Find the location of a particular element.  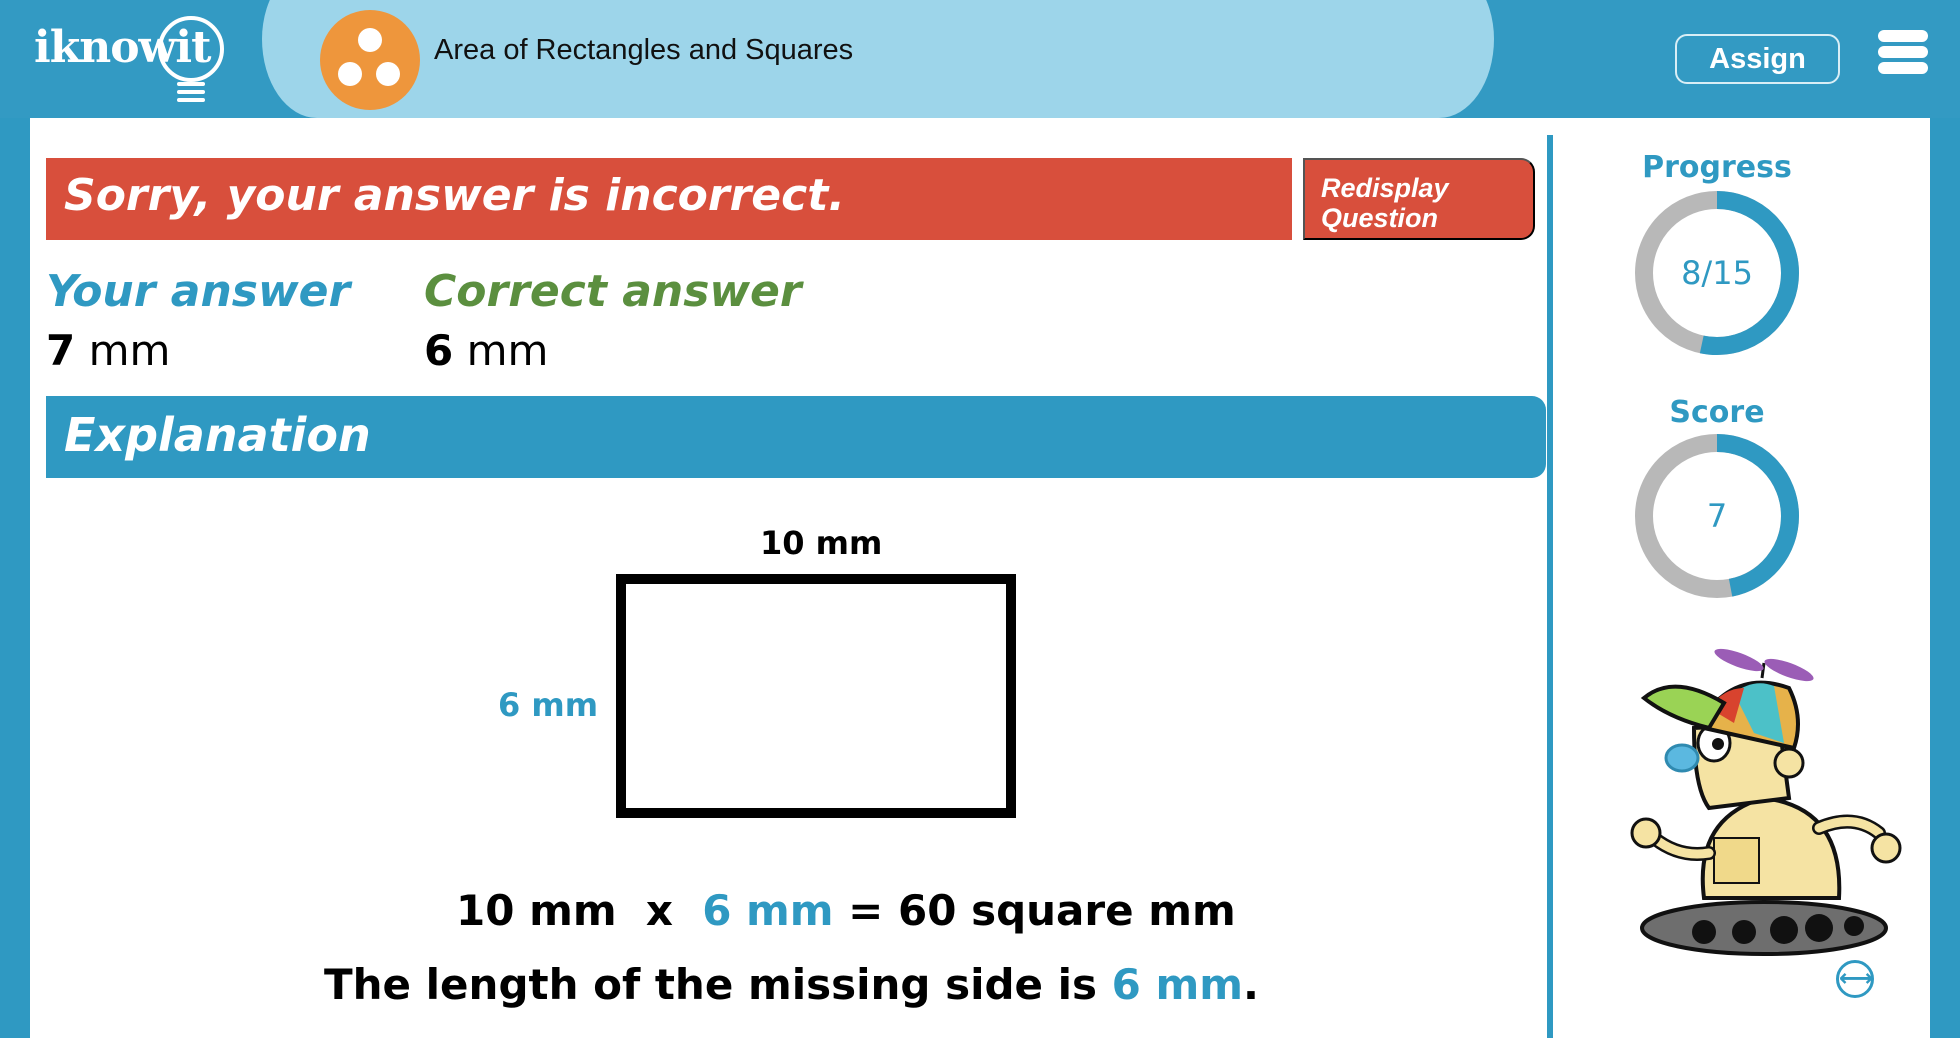

progress-label: Progress is located at coordinates (1717, 167).